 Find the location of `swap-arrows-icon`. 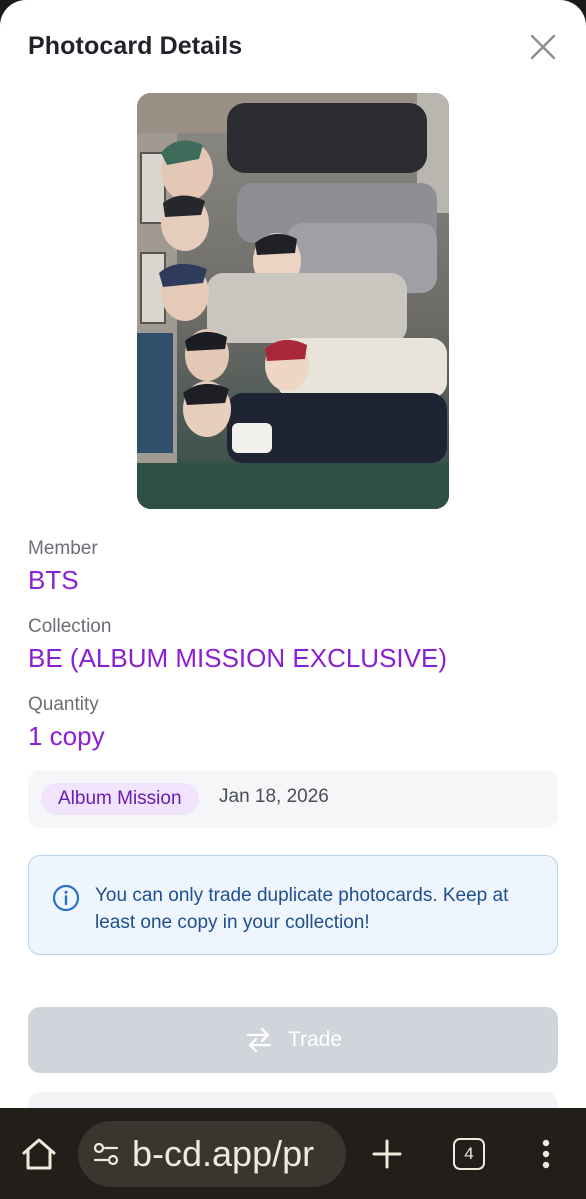

swap-arrows-icon is located at coordinates (259, 1040).